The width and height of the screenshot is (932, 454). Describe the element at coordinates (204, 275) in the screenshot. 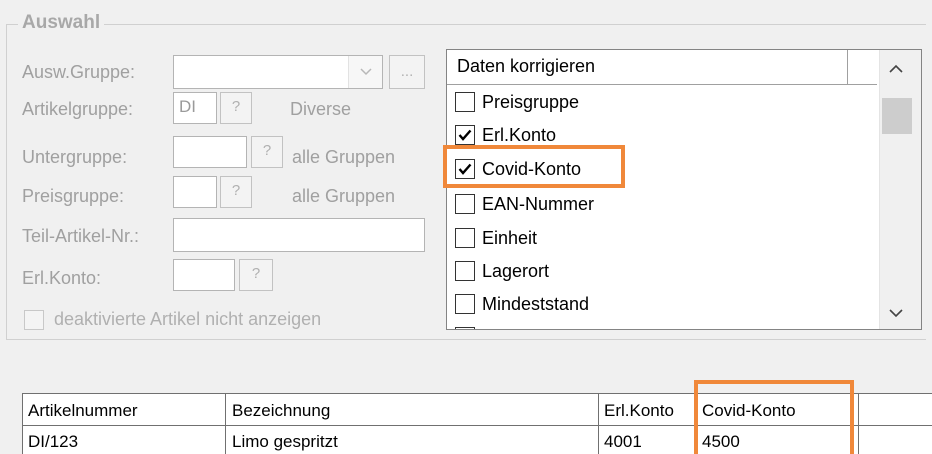

I see `erl-konto-input` at that location.